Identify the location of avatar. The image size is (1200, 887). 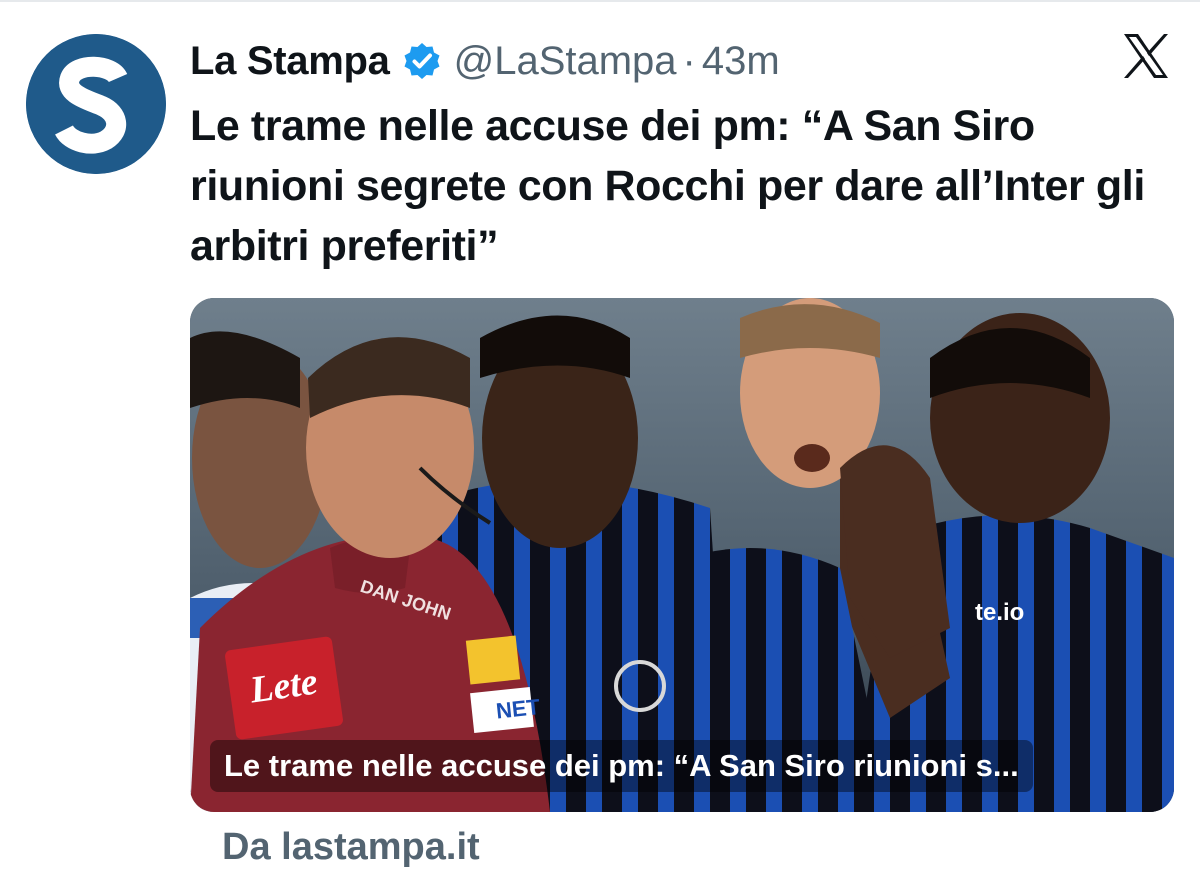
(96, 104).